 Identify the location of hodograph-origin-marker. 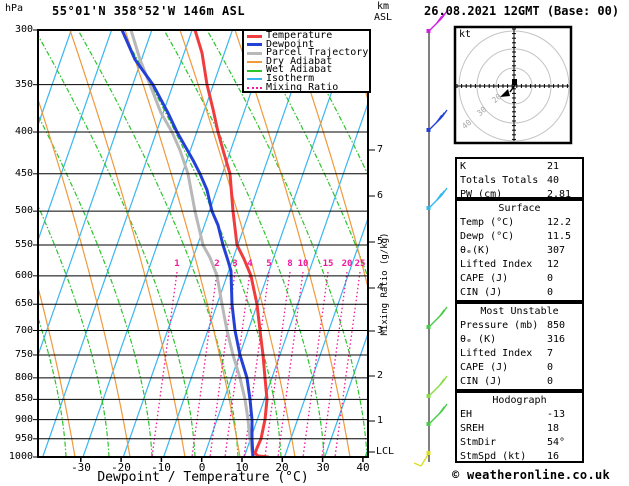
(514, 82).